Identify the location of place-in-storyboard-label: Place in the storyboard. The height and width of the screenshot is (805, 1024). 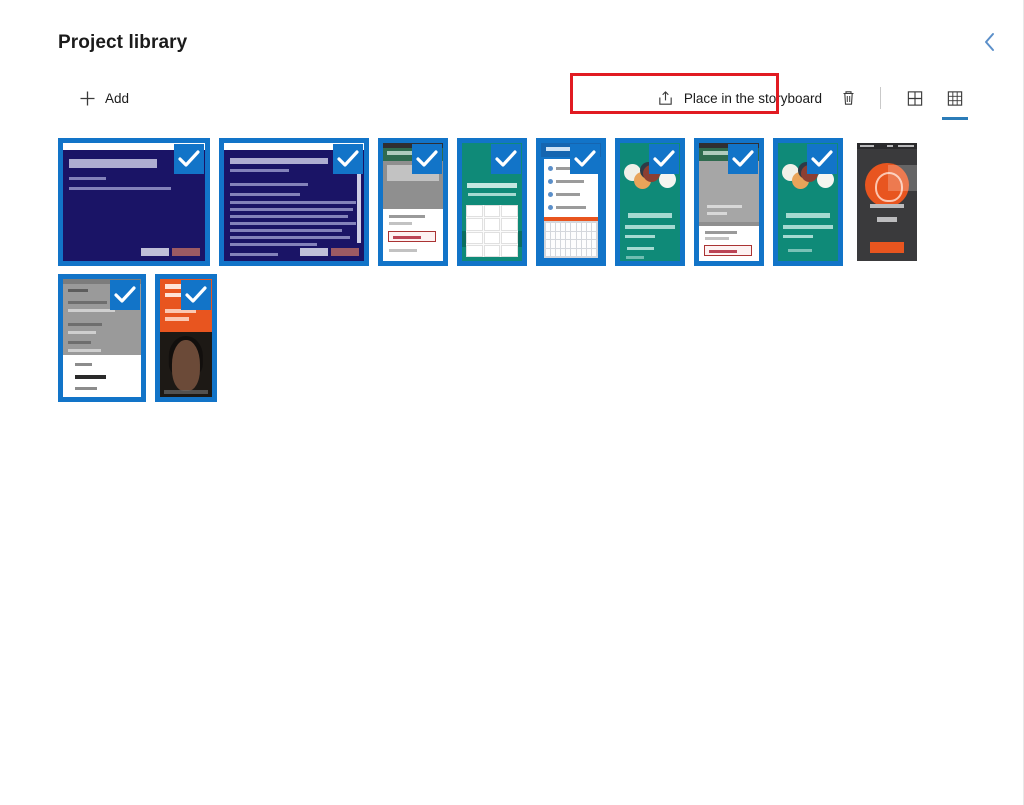
(752, 98).